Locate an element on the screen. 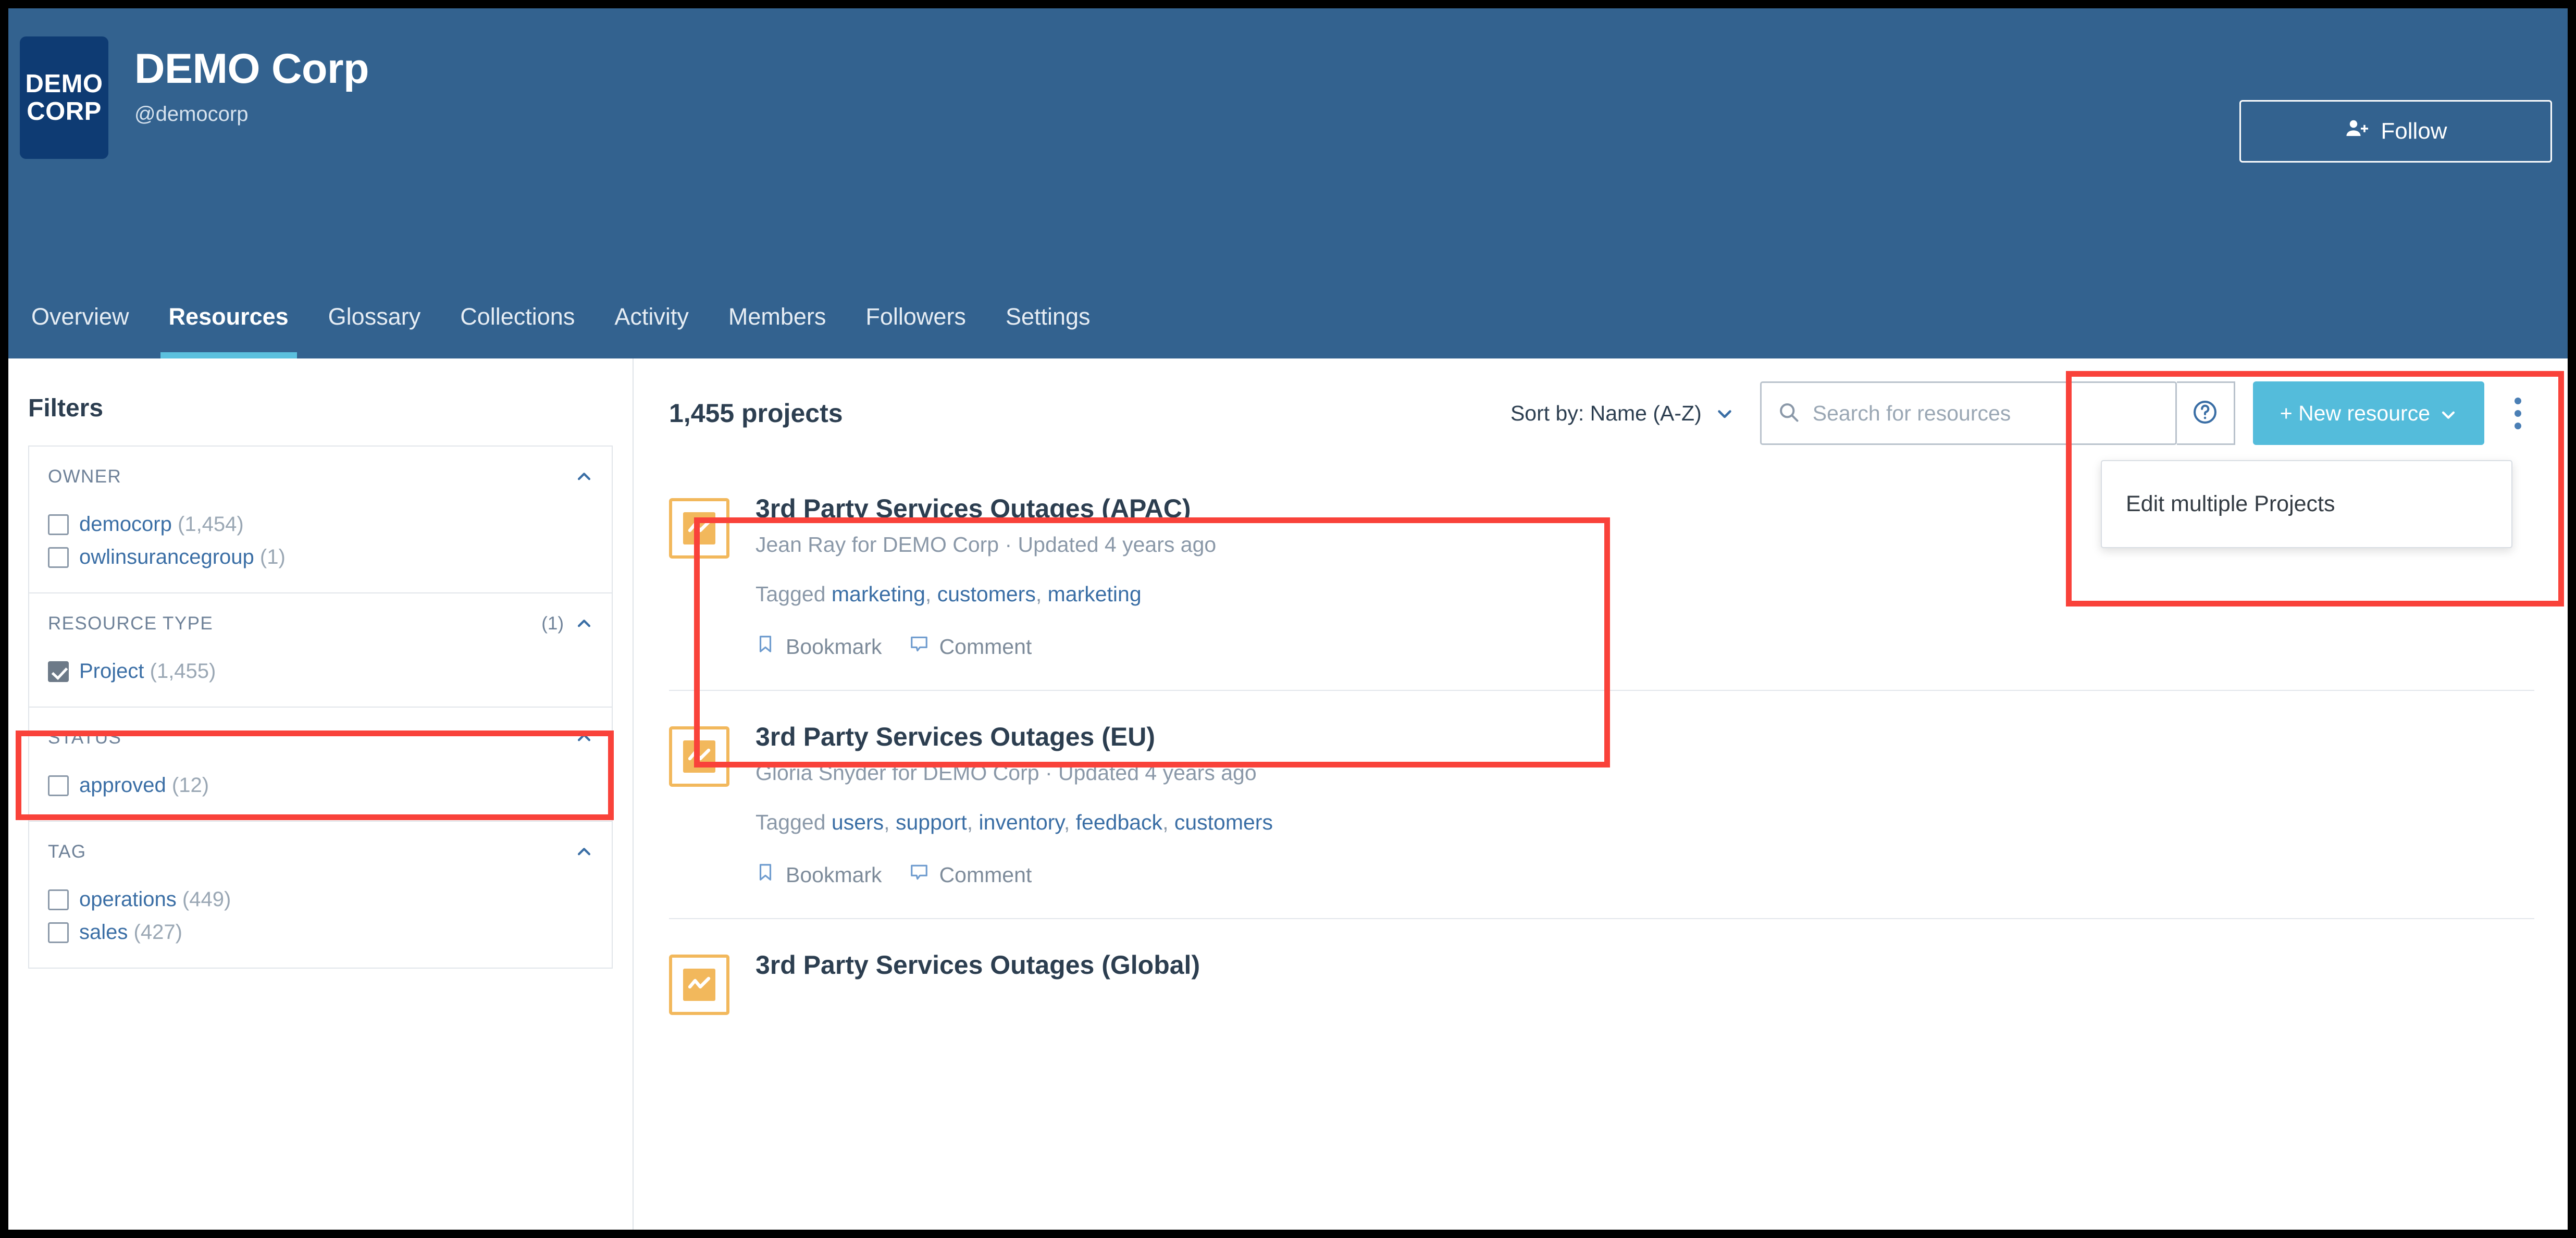  filters-title: Filters is located at coordinates (66, 408).